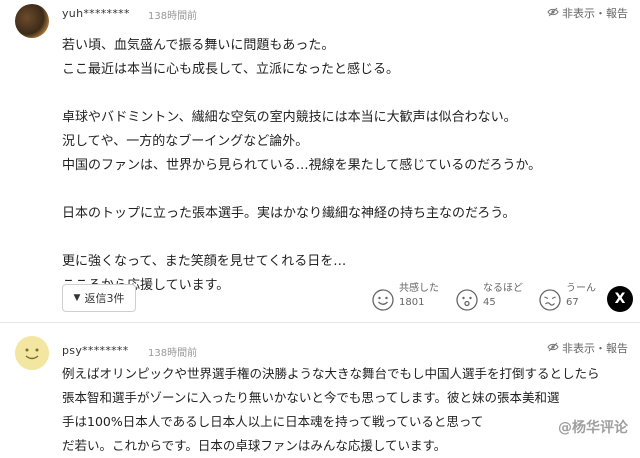 This screenshot has height=458, width=640. Describe the element at coordinates (383, 300) in the screenshot. I see `smile-face-icon` at that location.